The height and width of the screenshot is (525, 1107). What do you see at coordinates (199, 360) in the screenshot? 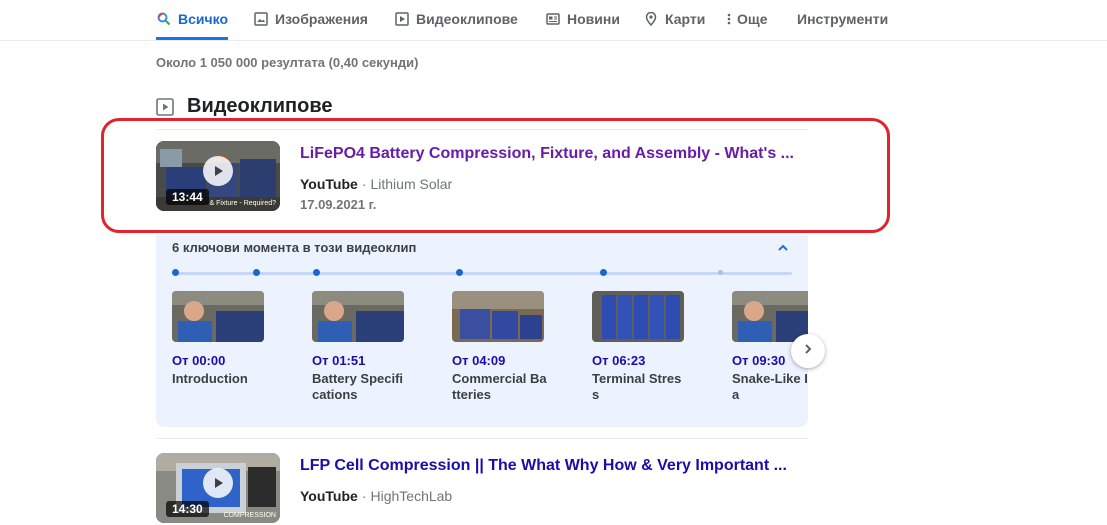
I see `moment-time: От 00:00` at bounding box center [199, 360].